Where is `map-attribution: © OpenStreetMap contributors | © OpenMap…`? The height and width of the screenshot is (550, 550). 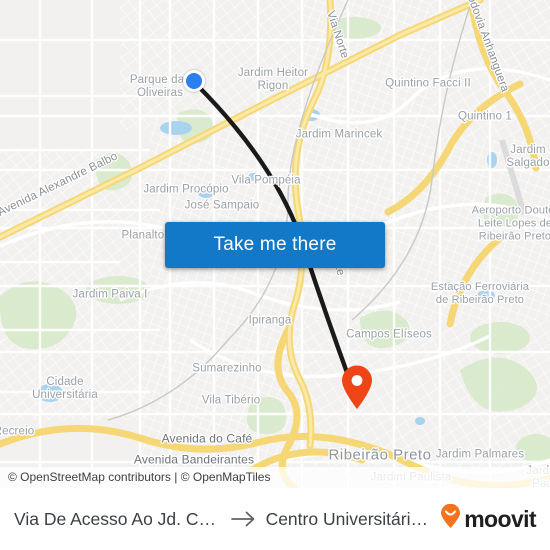
map-attribution: © OpenStreetMap contributors | © OpenMap… is located at coordinates (275, 477).